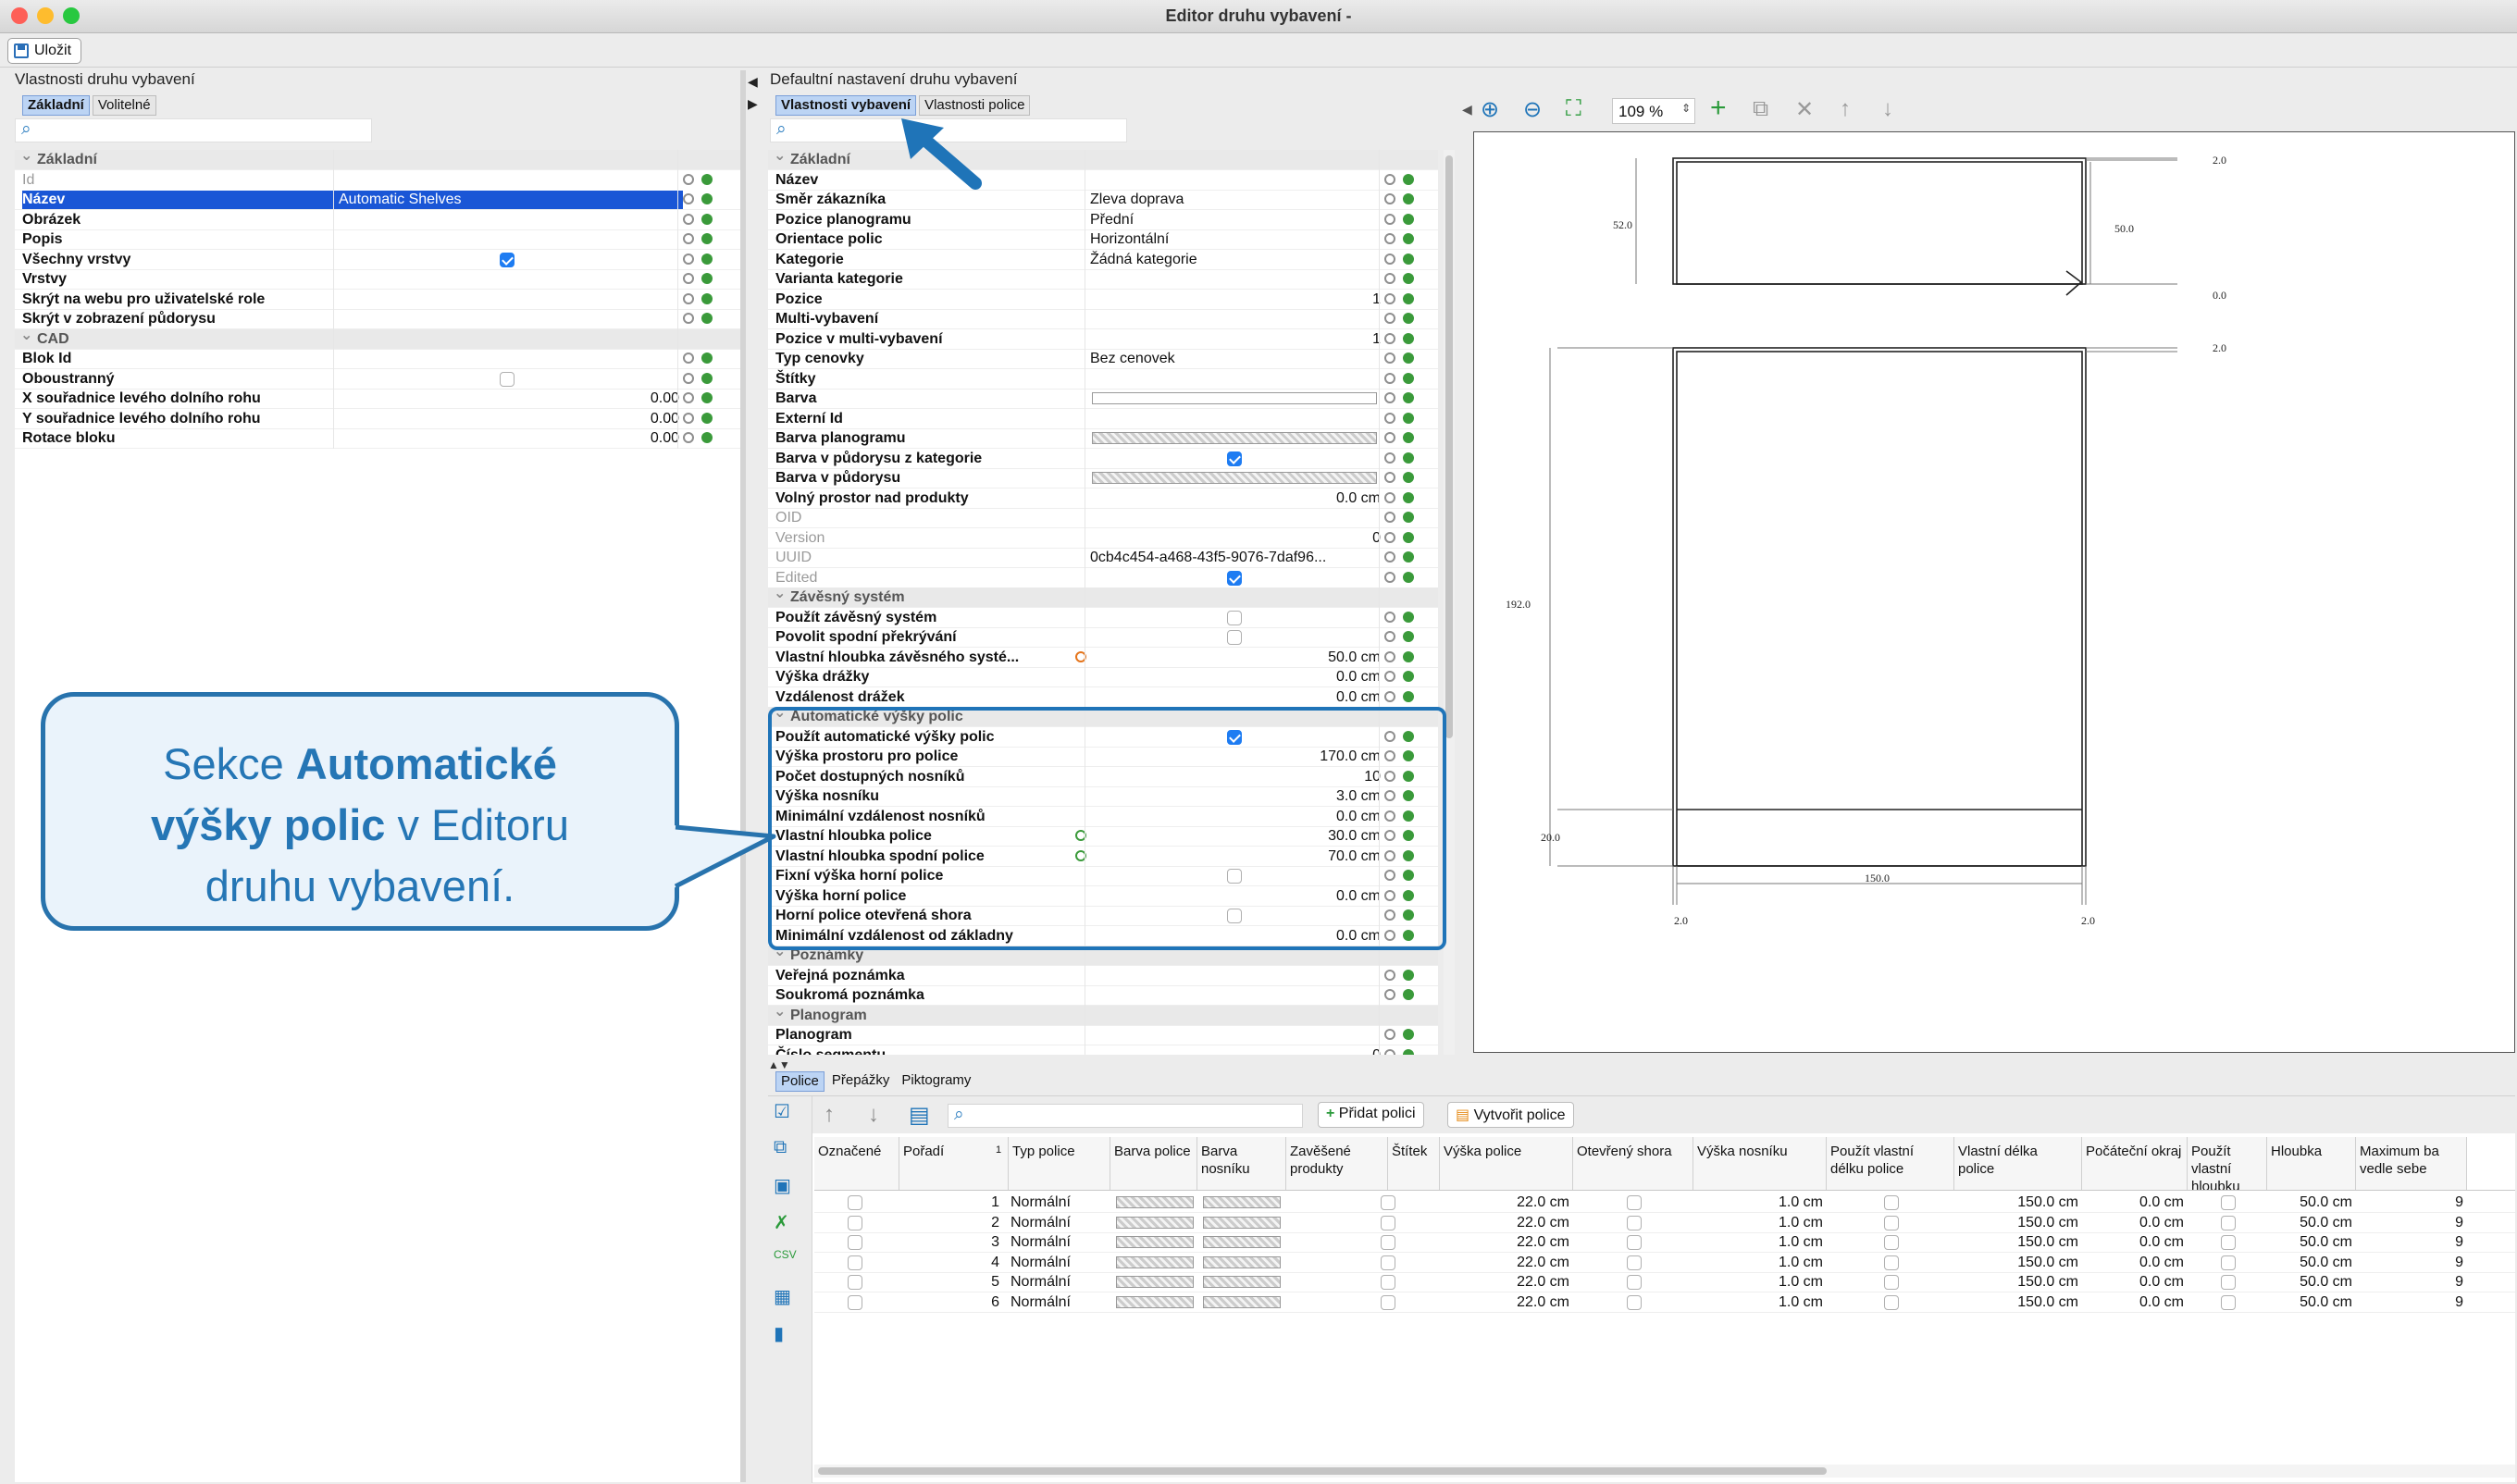 This screenshot has height=1484, width=2517. What do you see at coordinates (56, 105) in the screenshot?
I see `tab-zakladni: Základní` at bounding box center [56, 105].